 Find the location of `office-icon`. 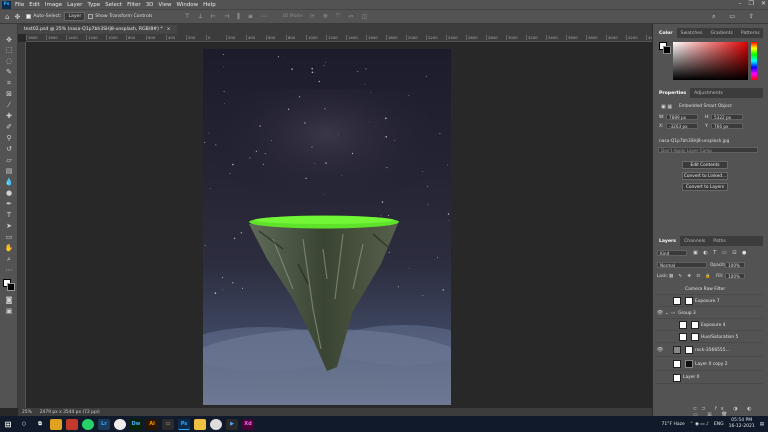

office-icon is located at coordinates (72, 424).